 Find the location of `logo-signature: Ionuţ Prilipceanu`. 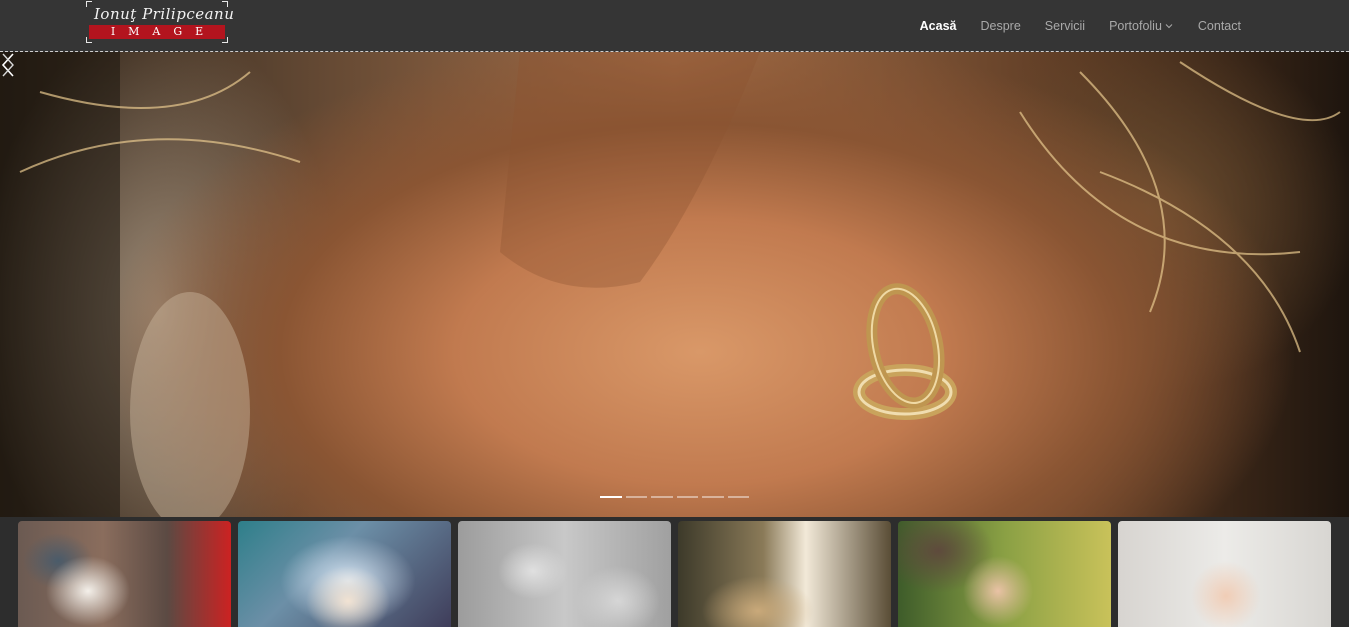

logo-signature: Ionuţ Prilipceanu is located at coordinates (164, 14).